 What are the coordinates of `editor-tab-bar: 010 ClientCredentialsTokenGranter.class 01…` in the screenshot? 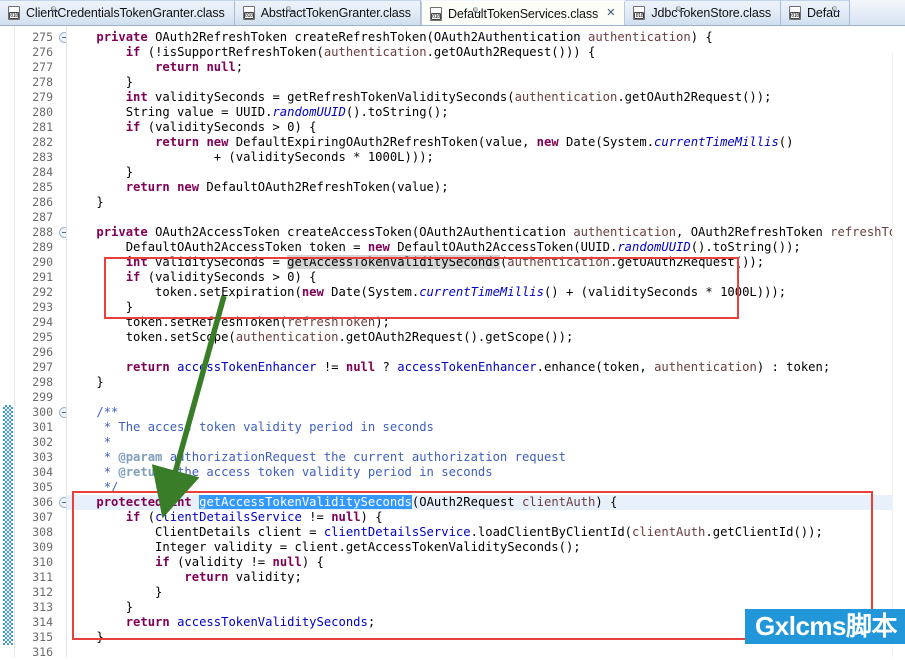 It's located at (452, 13).